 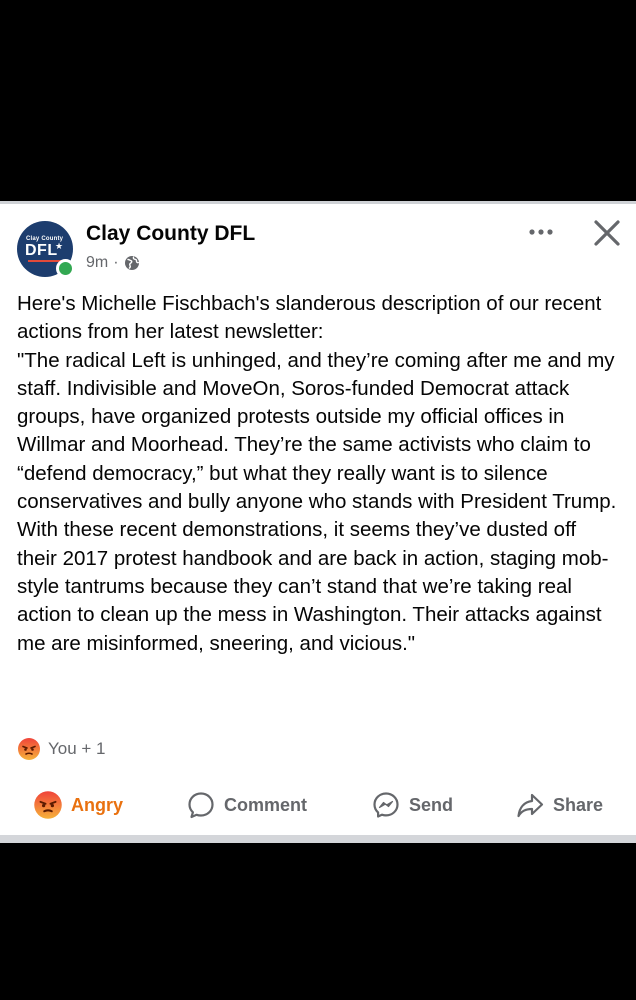 I want to click on globe-icon, so click(x=131, y=263).